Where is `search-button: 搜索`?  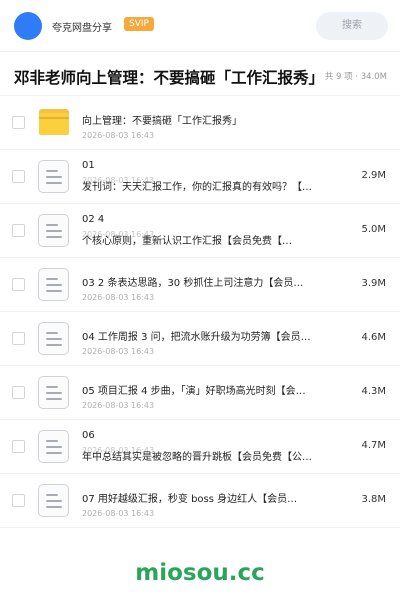 search-button: 搜索 is located at coordinates (352, 26).